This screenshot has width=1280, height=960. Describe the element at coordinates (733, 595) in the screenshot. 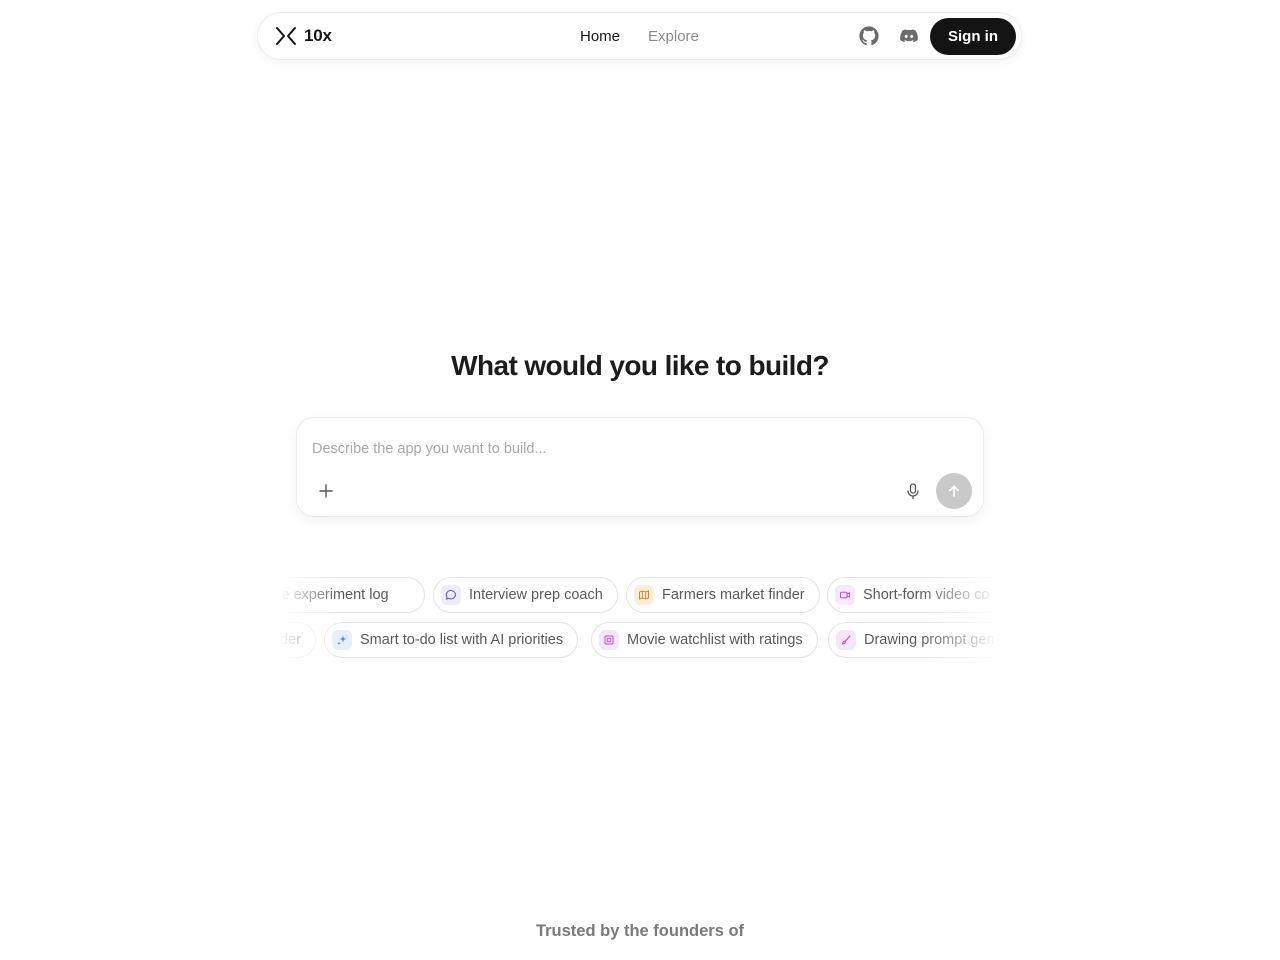

I see `suggestion-label: Farmers market finder` at that location.